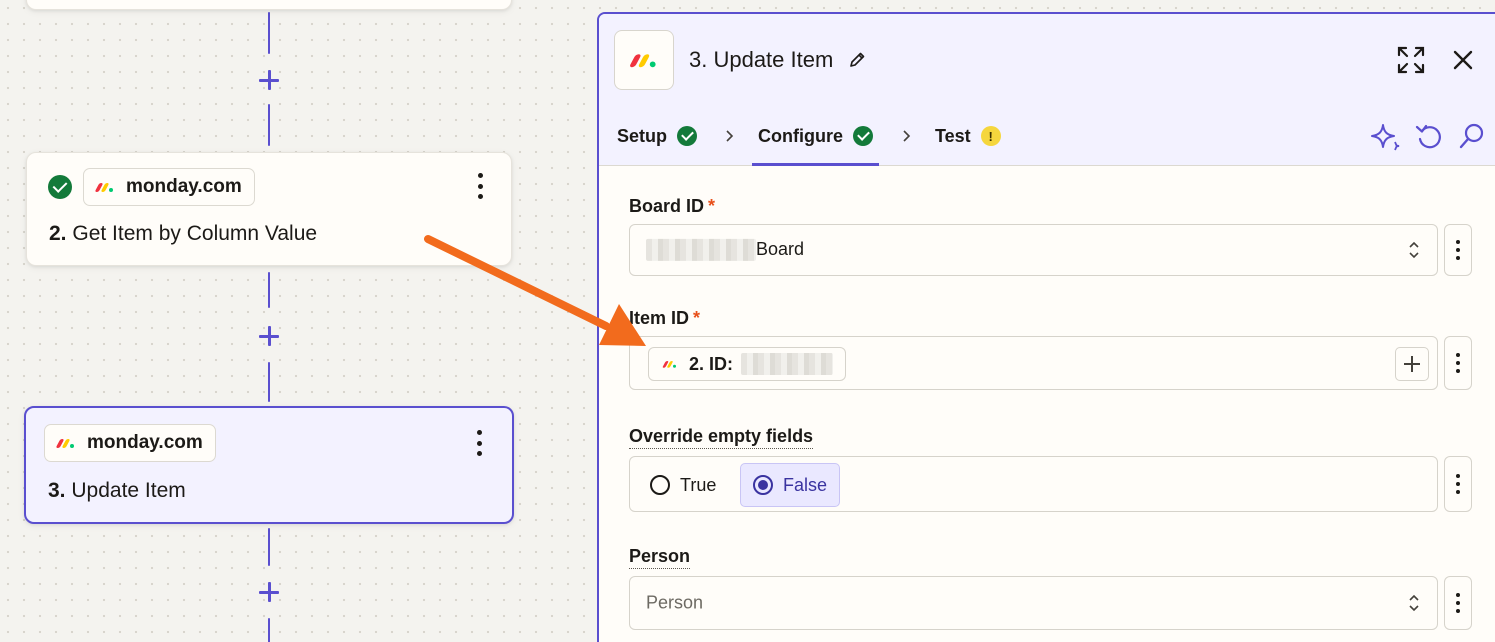 The image size is (1495, 642). I want to click on tab-bar: Setup Configure Test!, so click(1047, 136).